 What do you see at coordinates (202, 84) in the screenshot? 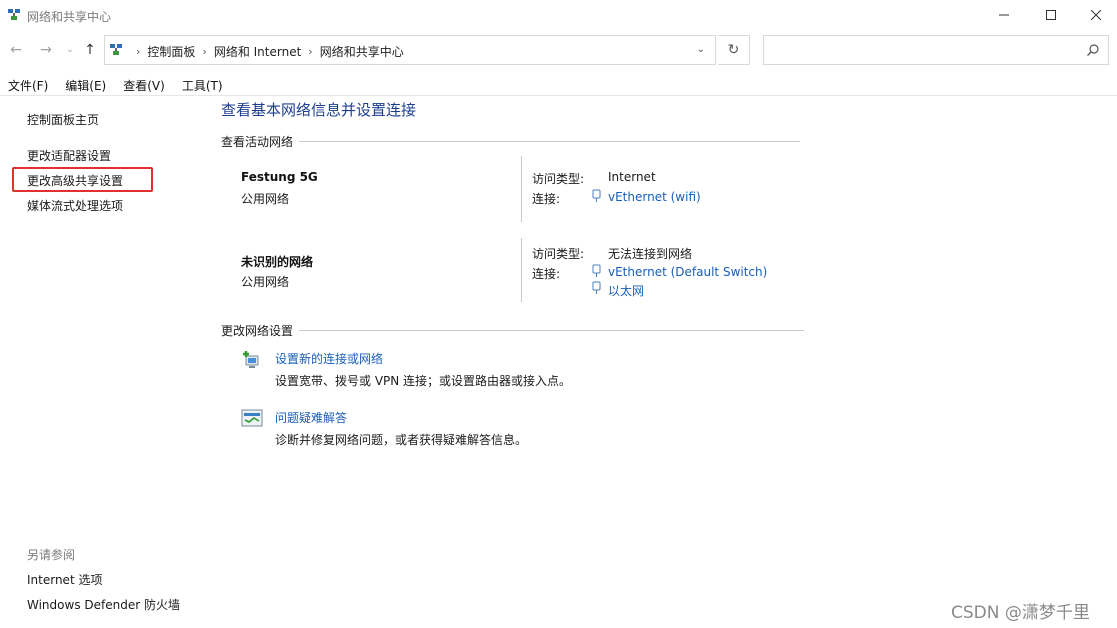
I see `menu-tools: 工具(T)` at bounding box center [202, 84].